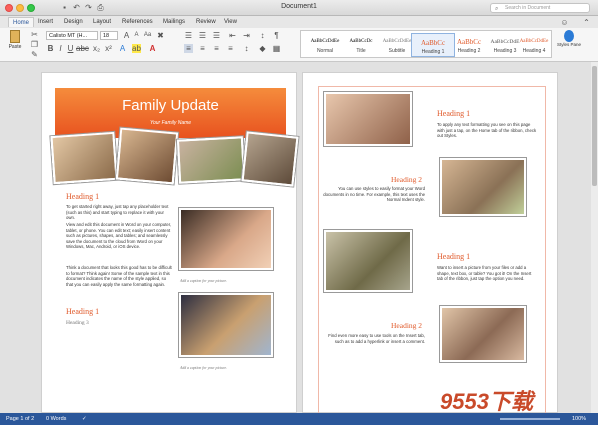 Image resolution: width=598 pixels, height=425 pixels. What do you see at coordinates (15, 36) in the screenshot?
I see `clipboard-icon` at bounding box center [15, 36].